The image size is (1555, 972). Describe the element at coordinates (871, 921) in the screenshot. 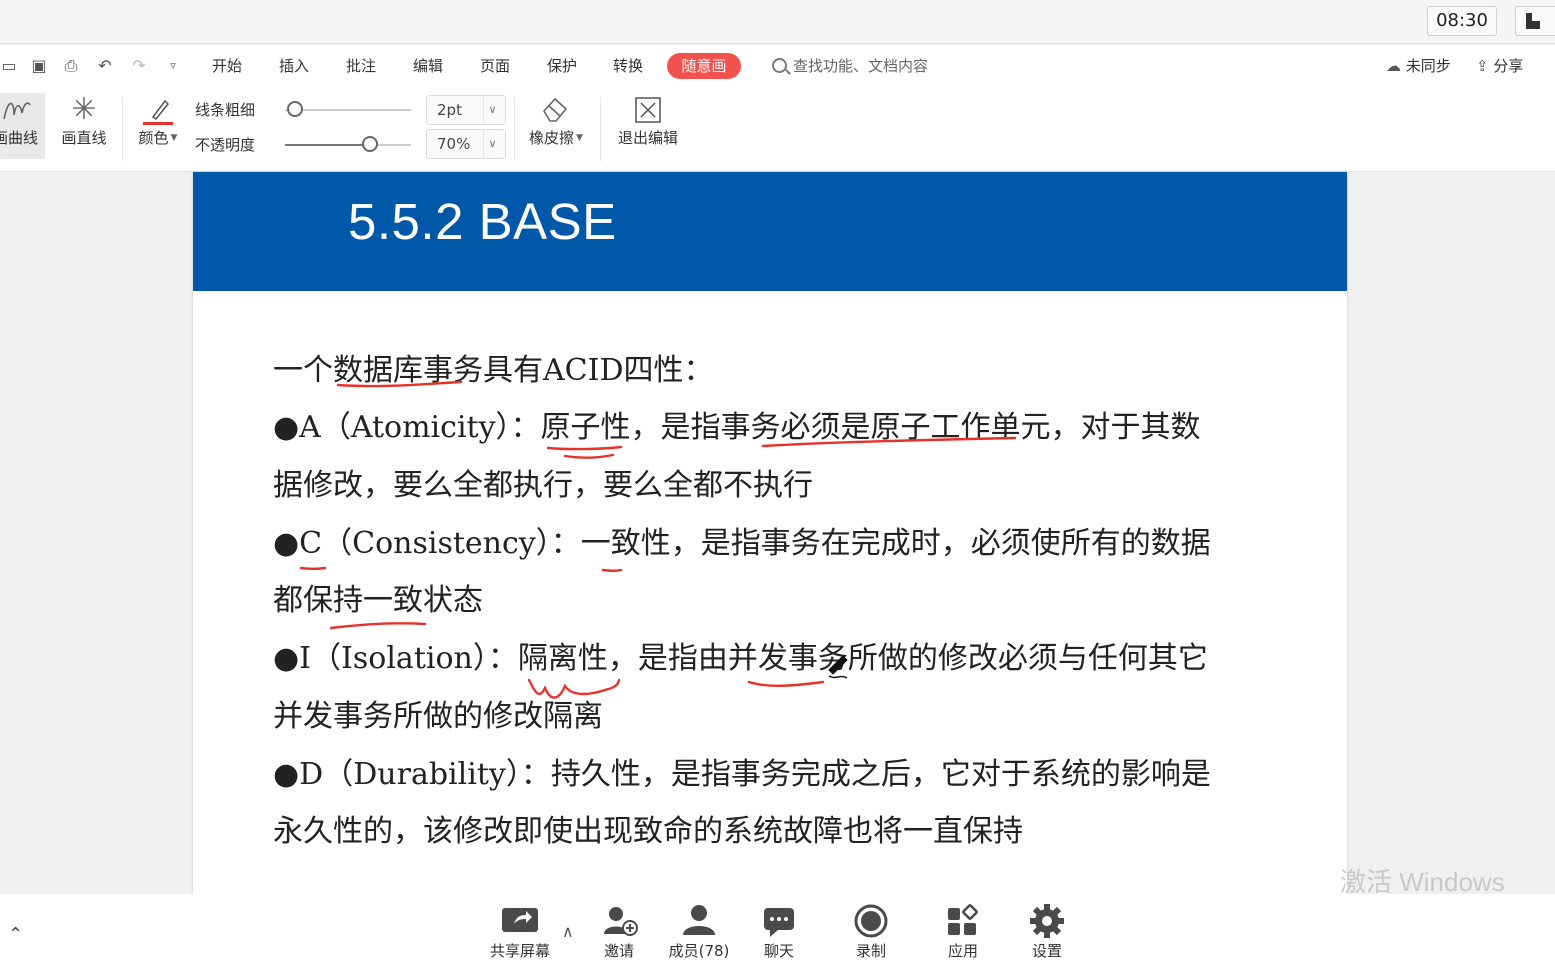

I see `record-icon` at that location.